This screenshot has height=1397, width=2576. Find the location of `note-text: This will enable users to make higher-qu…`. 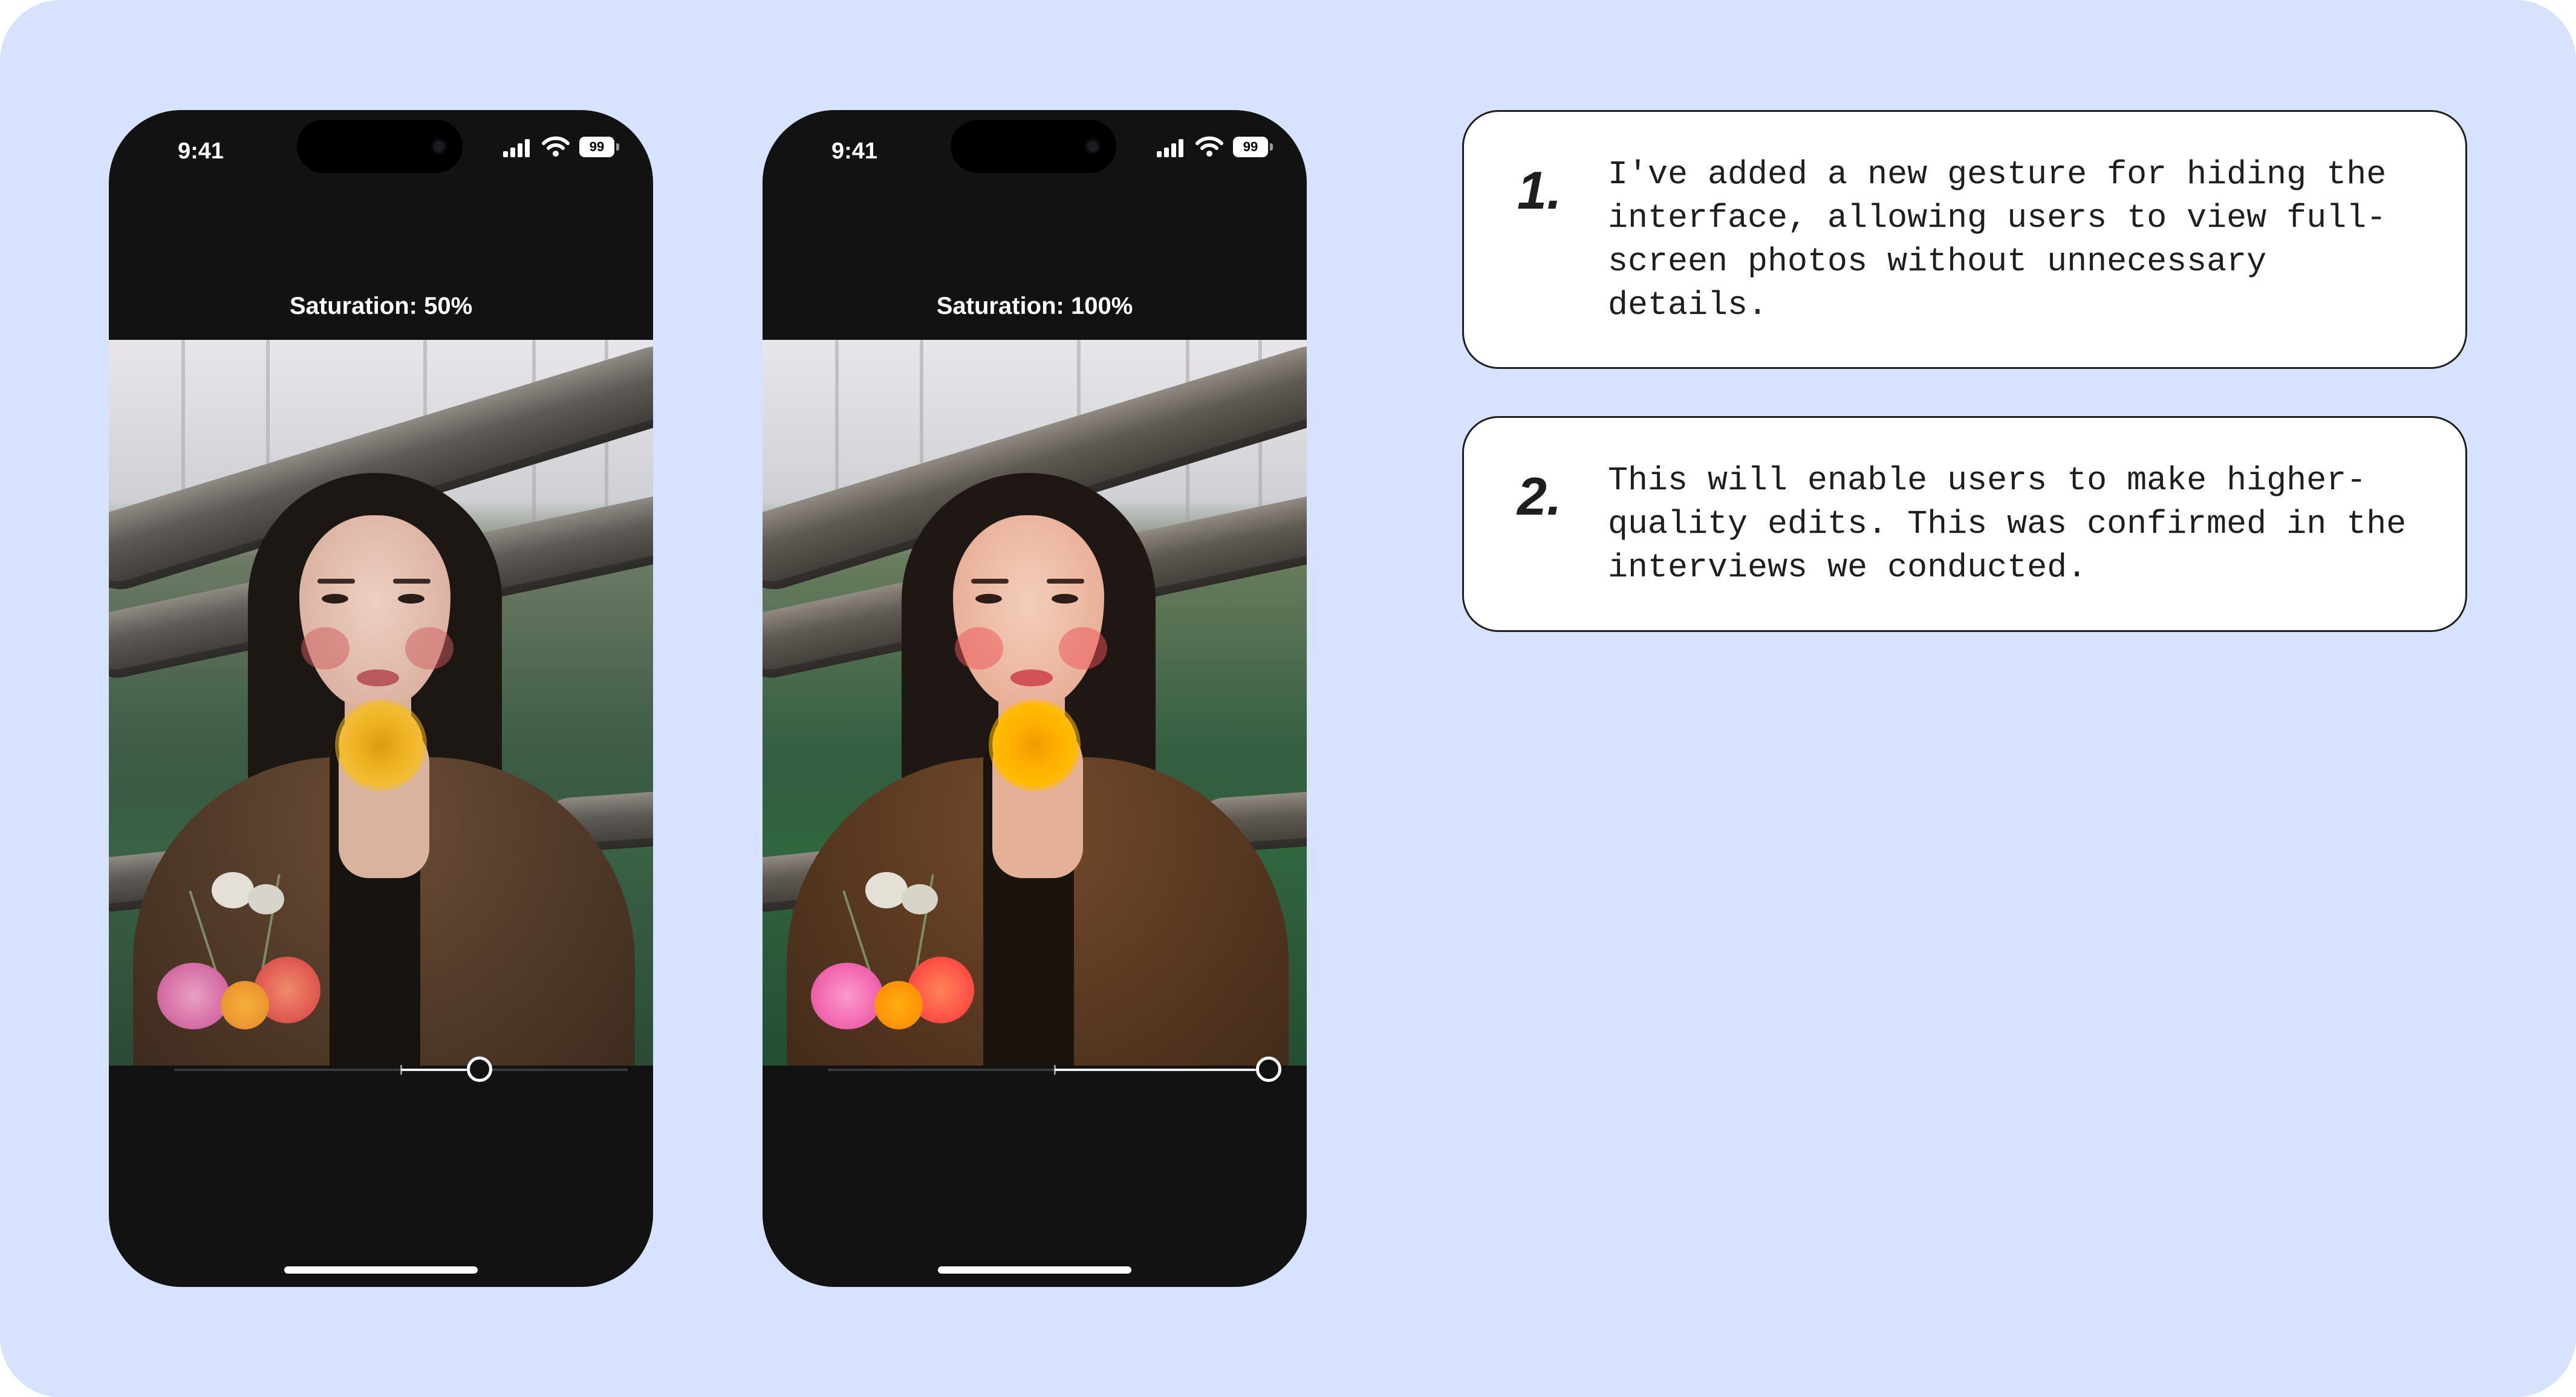

note-text: This will enable users to make higher-qu… is located at coordinates (2007, 524).